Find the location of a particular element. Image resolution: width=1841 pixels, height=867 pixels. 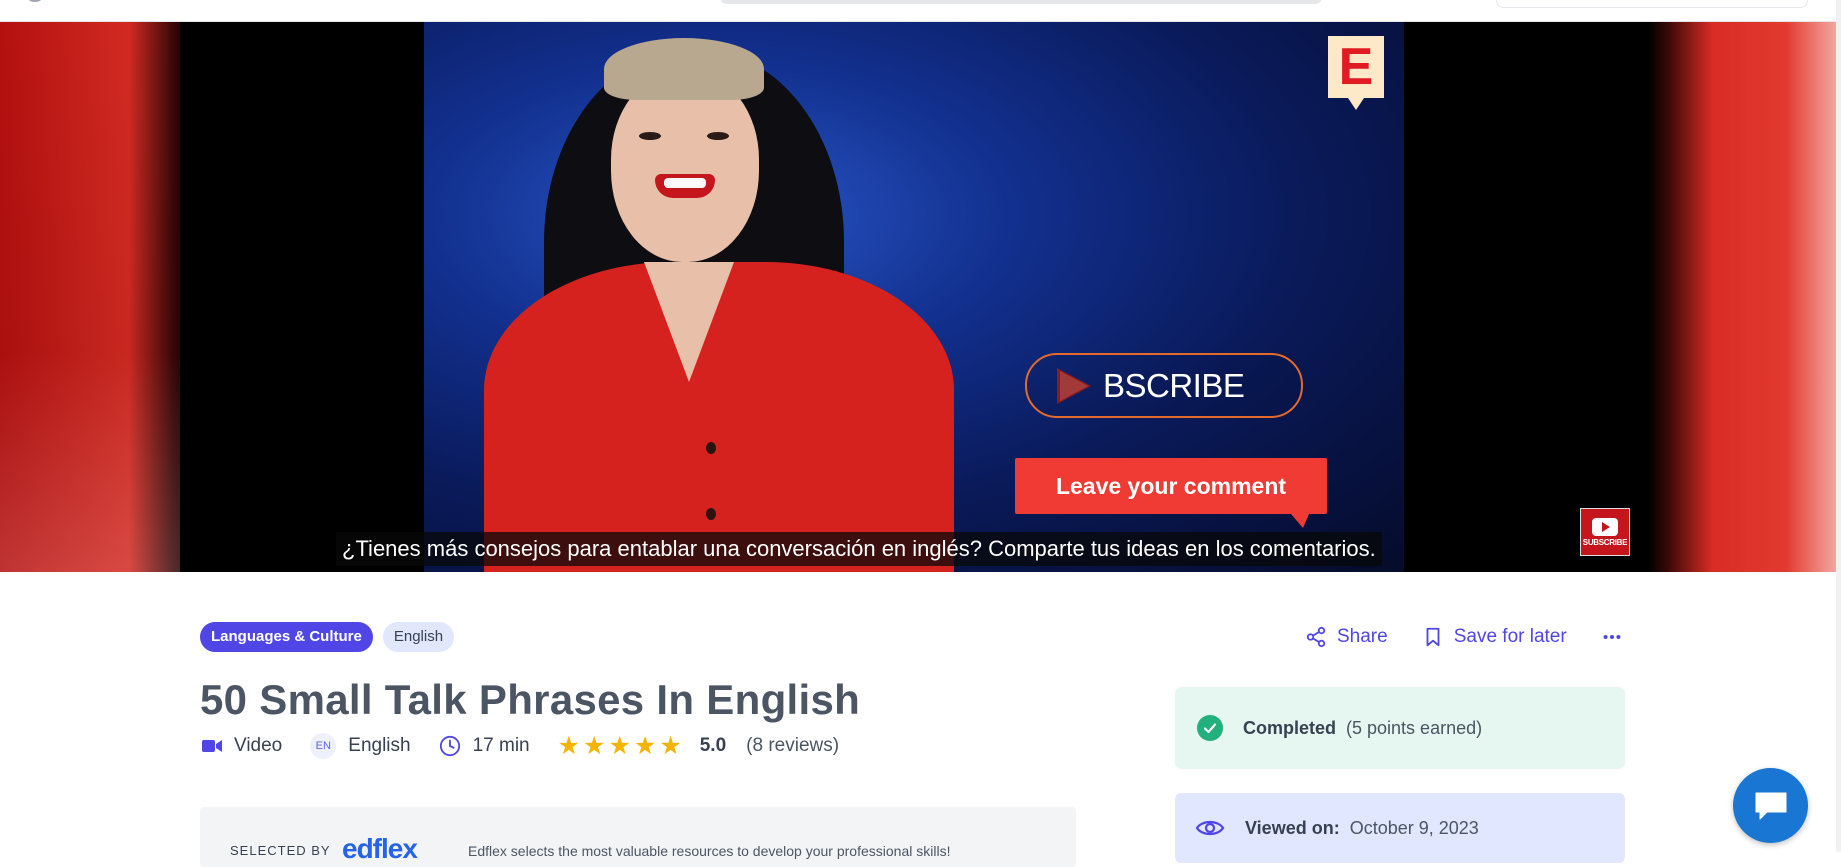

top-bar is located at coordinates (920, 11).